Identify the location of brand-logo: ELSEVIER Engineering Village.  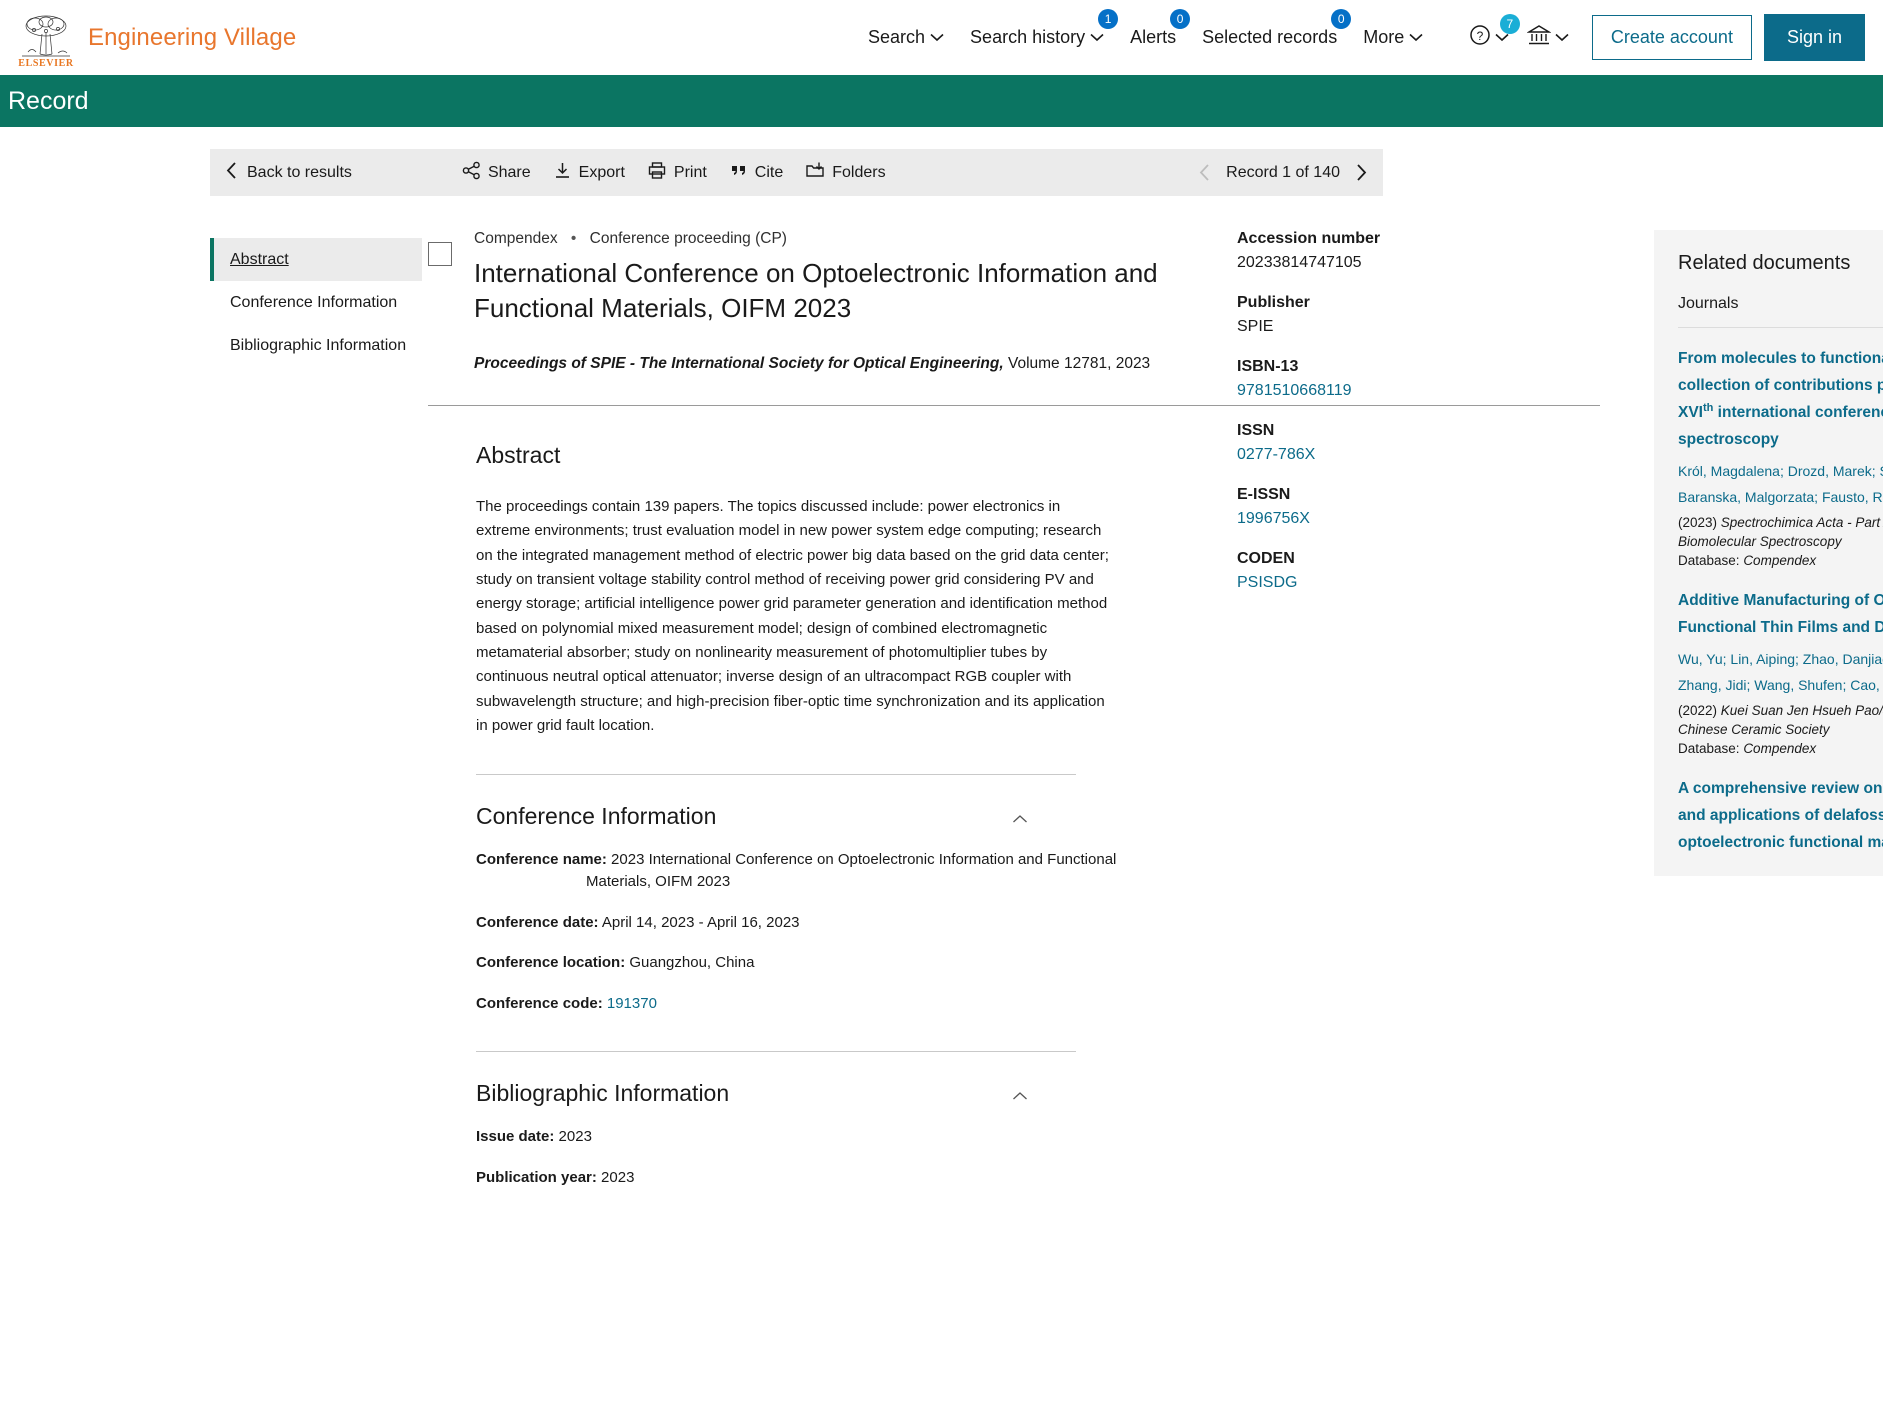
(157, 38).